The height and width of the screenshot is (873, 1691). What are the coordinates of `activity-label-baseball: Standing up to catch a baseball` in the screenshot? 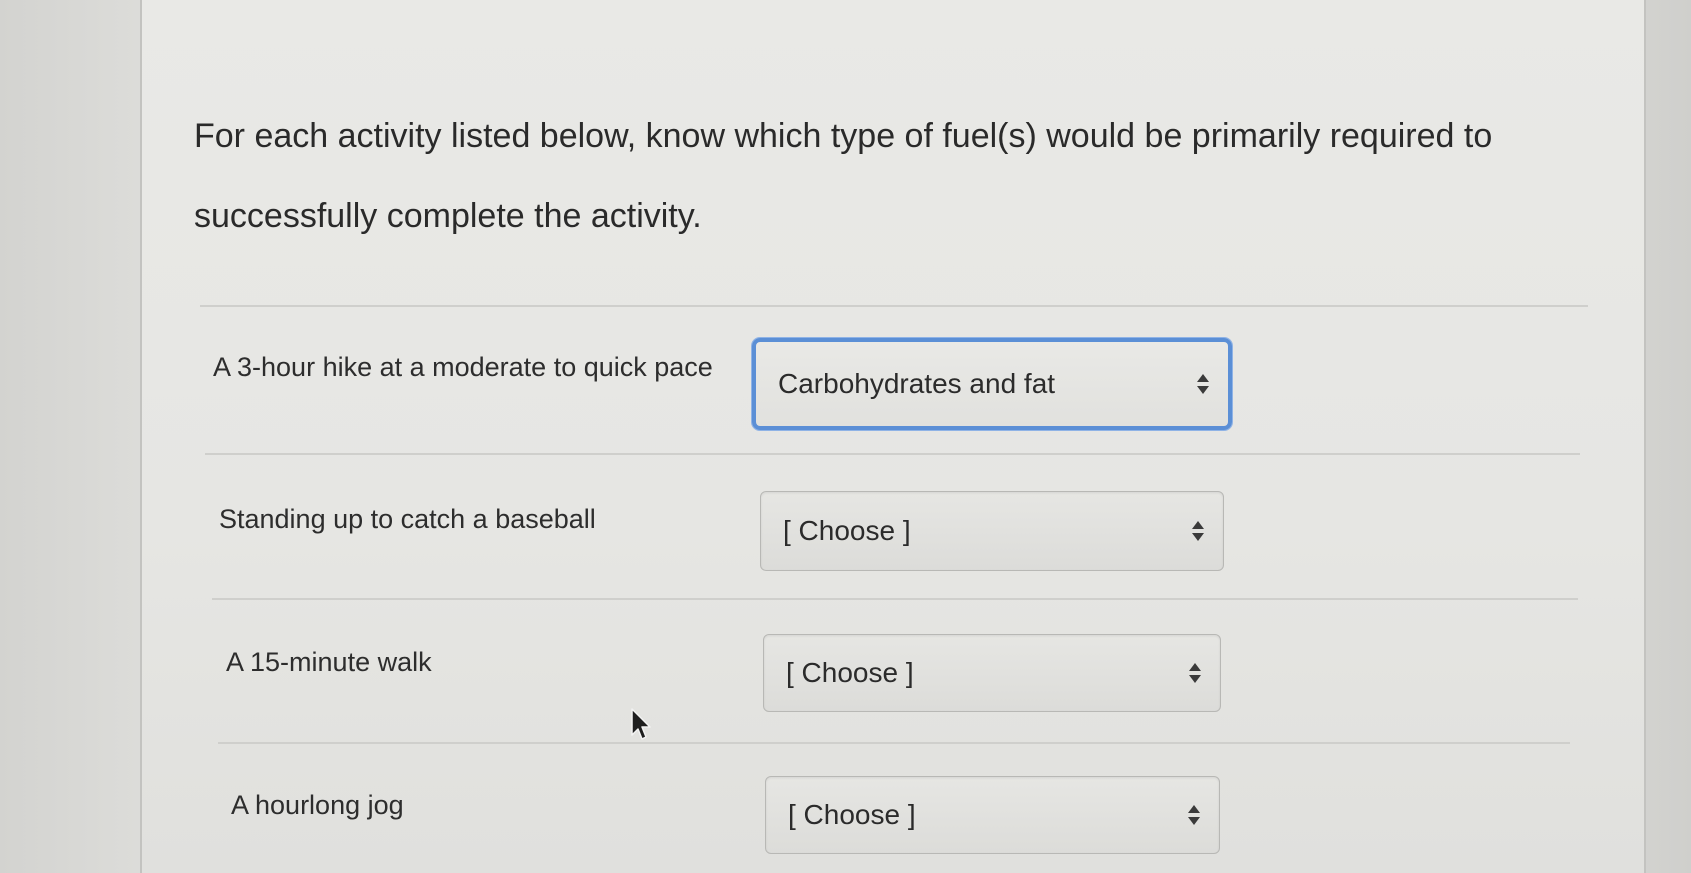 It's located at (407, 519).